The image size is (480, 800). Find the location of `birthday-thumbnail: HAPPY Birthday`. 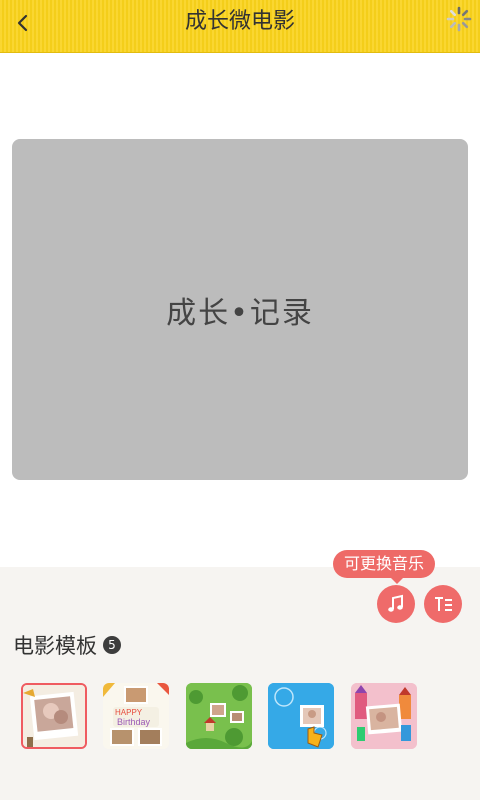

birthday-thumbnail: HAPPY Birthday is located at coordinates (136, 716).